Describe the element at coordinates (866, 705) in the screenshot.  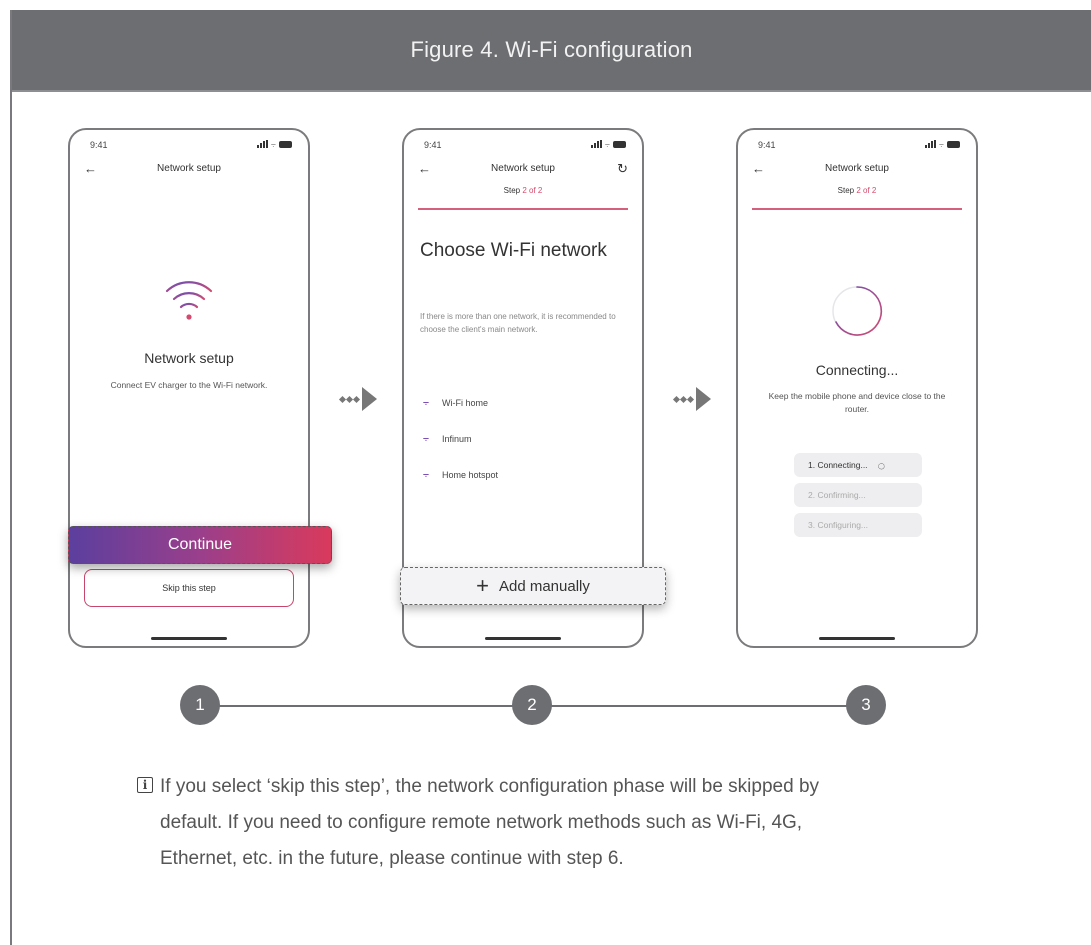
I see `step-number-3: 3` at that location.